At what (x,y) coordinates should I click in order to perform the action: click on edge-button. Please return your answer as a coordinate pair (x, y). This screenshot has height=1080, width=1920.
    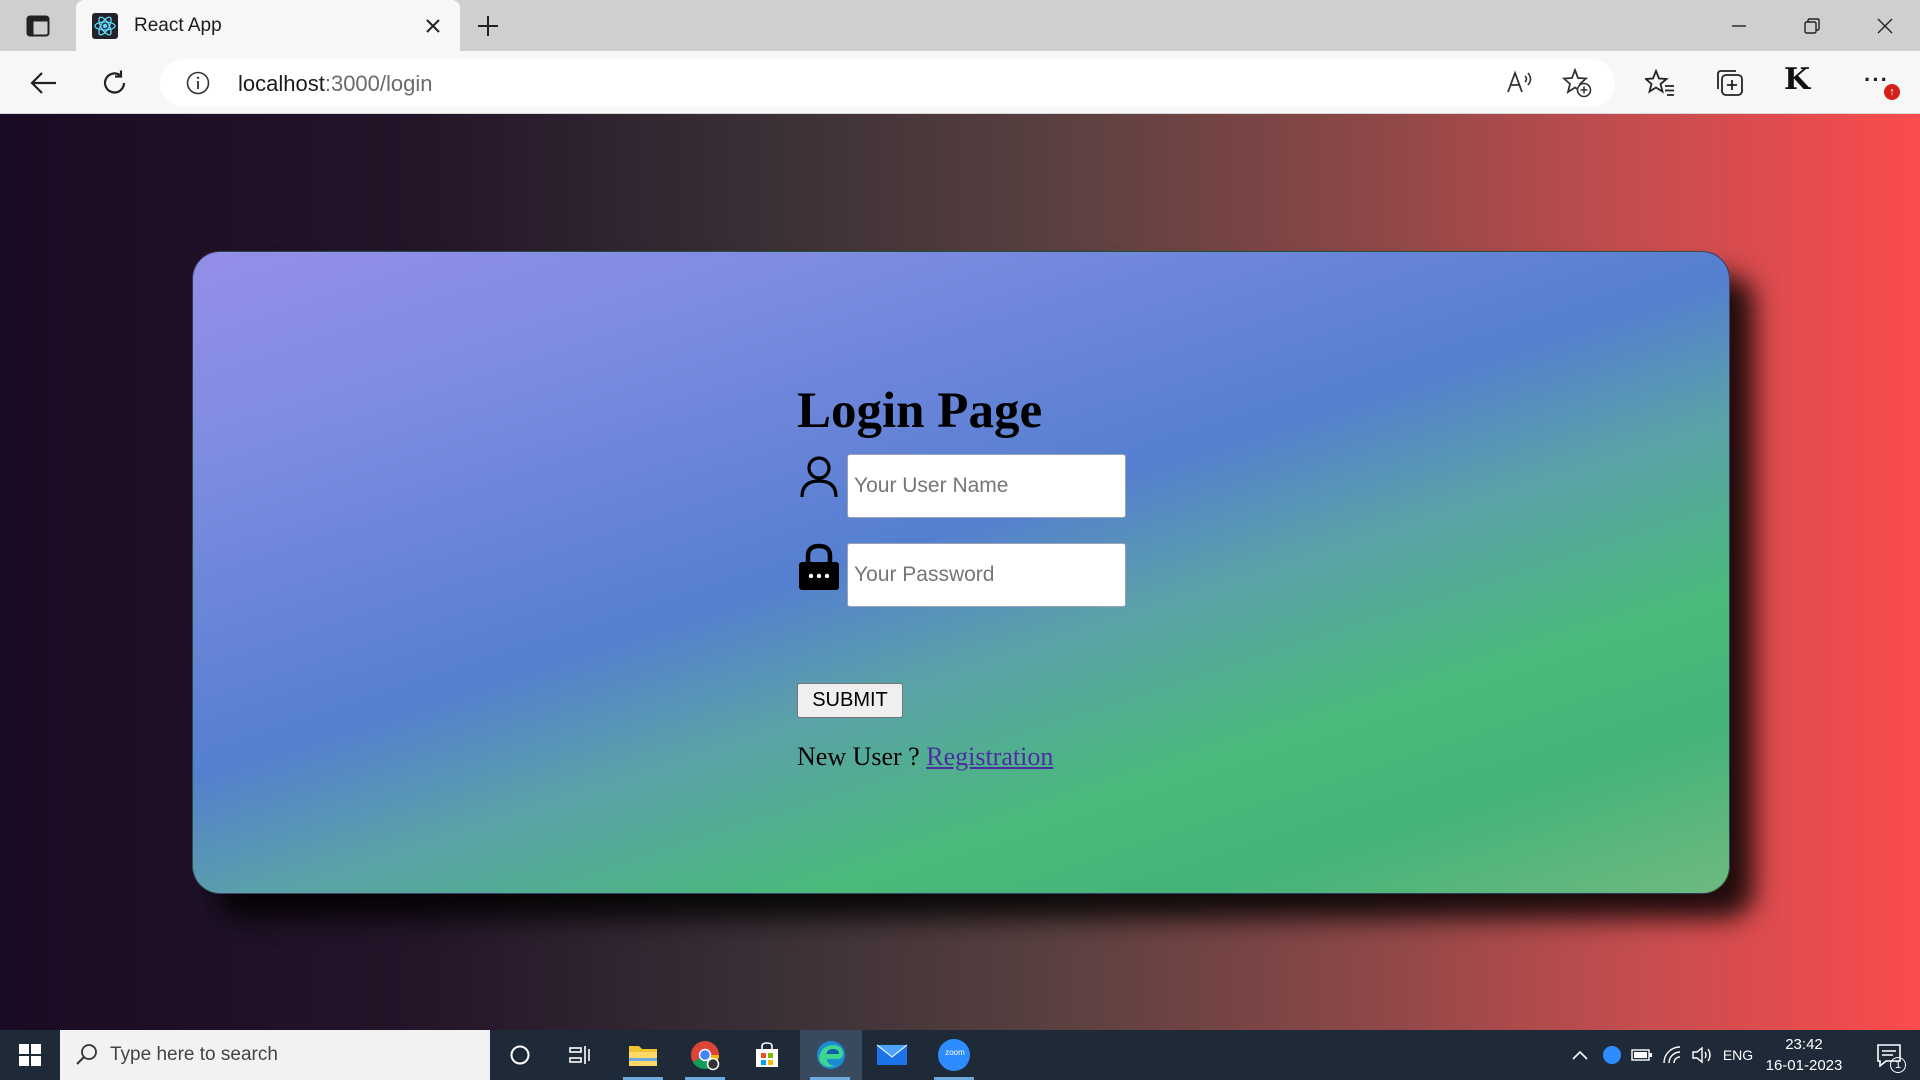
    Looking at the image, I should click on (831, 1055).